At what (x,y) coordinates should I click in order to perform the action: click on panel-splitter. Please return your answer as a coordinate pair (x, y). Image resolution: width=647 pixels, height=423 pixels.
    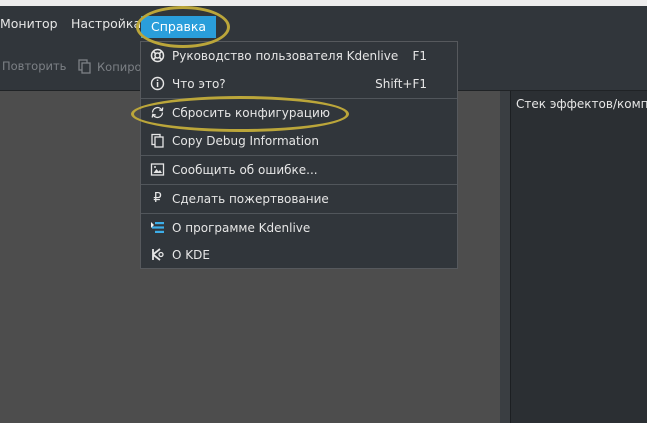
    Looking at the image, I should click on (505, 257).